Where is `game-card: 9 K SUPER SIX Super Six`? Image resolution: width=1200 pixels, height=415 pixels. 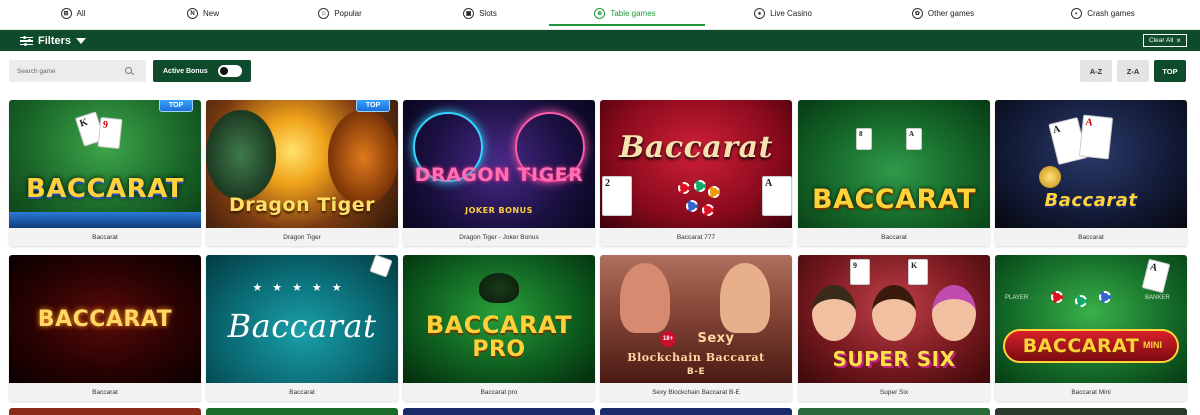 game-card: 9 K SUPER SIX Super Six is located at coordinates (894, 328).